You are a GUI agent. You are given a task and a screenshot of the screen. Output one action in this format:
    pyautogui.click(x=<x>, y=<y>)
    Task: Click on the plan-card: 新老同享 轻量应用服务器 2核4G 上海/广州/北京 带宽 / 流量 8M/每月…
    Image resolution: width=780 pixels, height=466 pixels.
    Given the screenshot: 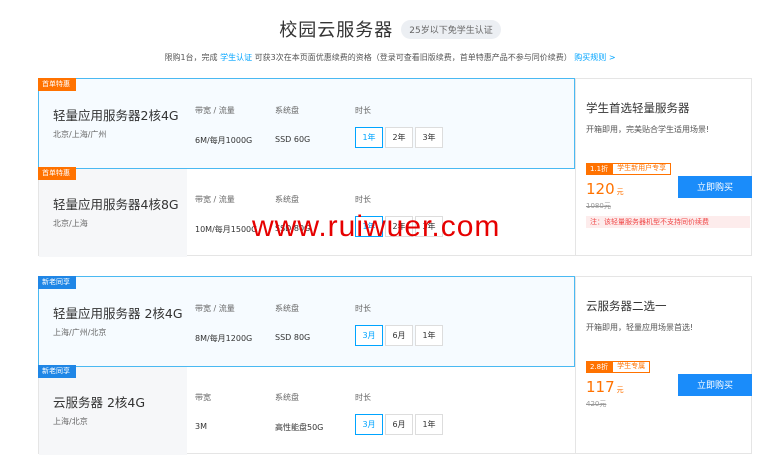 What is the action you would take?
    pyautogui.click(x=306, y=321)
    